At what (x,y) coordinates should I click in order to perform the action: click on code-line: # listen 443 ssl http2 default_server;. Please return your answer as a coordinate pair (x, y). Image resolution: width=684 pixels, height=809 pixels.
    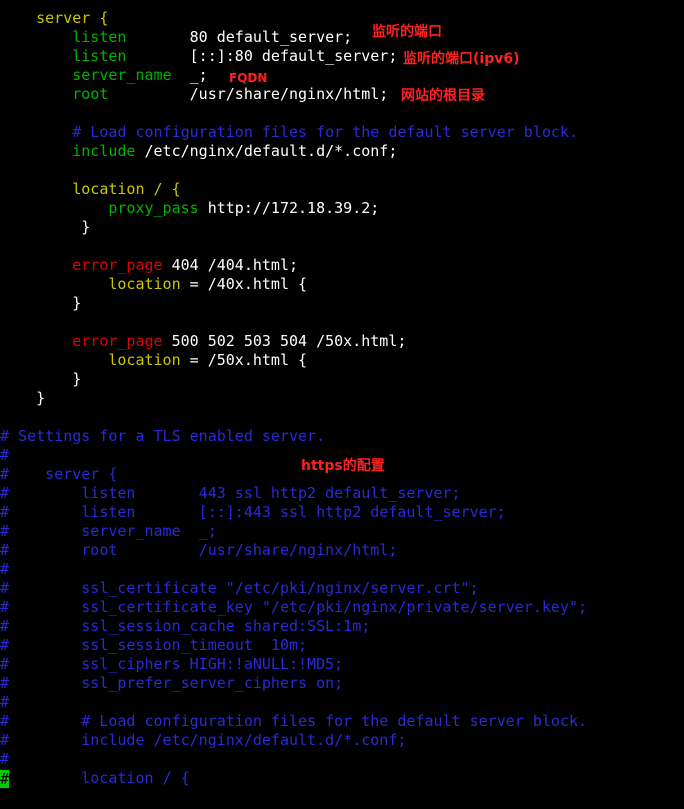
    Looking at the image, I should click on (230, 493).